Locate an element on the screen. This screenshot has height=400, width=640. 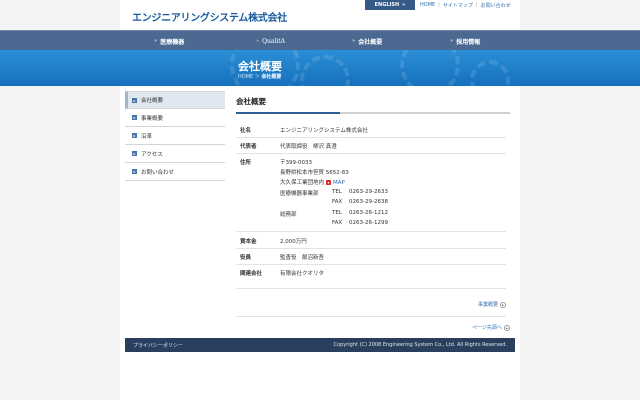
top-links: HOME | サイトマップ | お問い合わせ is located at coordinates (465, 5).